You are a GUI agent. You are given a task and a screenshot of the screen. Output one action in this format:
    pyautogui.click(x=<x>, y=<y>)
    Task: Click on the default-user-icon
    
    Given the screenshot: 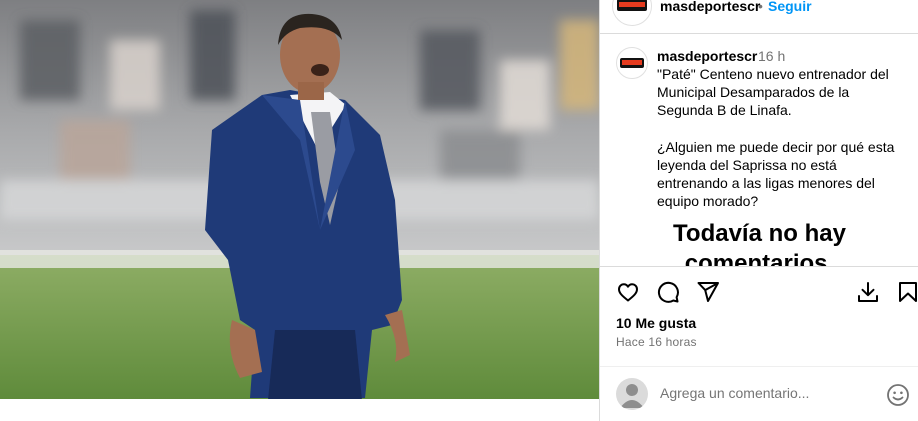 What is the action you would take?
    pyautogui.click(x=632, y=396)
    